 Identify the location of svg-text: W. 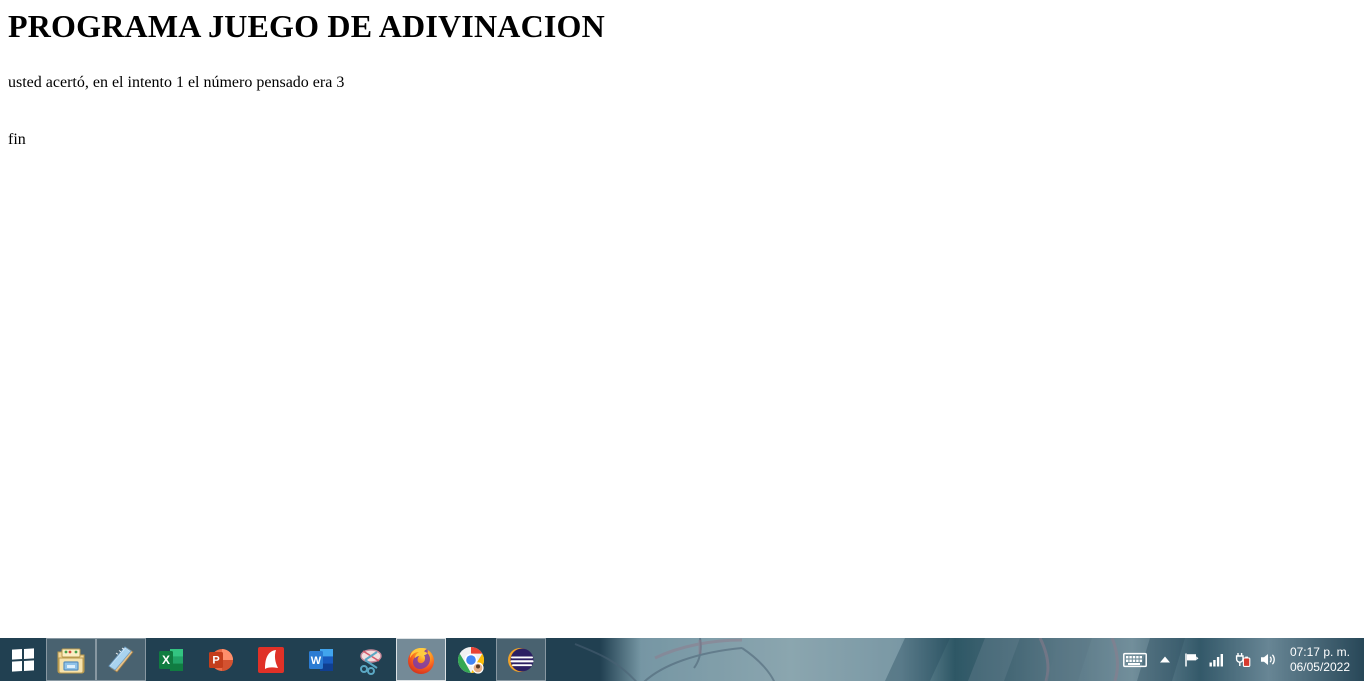
(316, 661).